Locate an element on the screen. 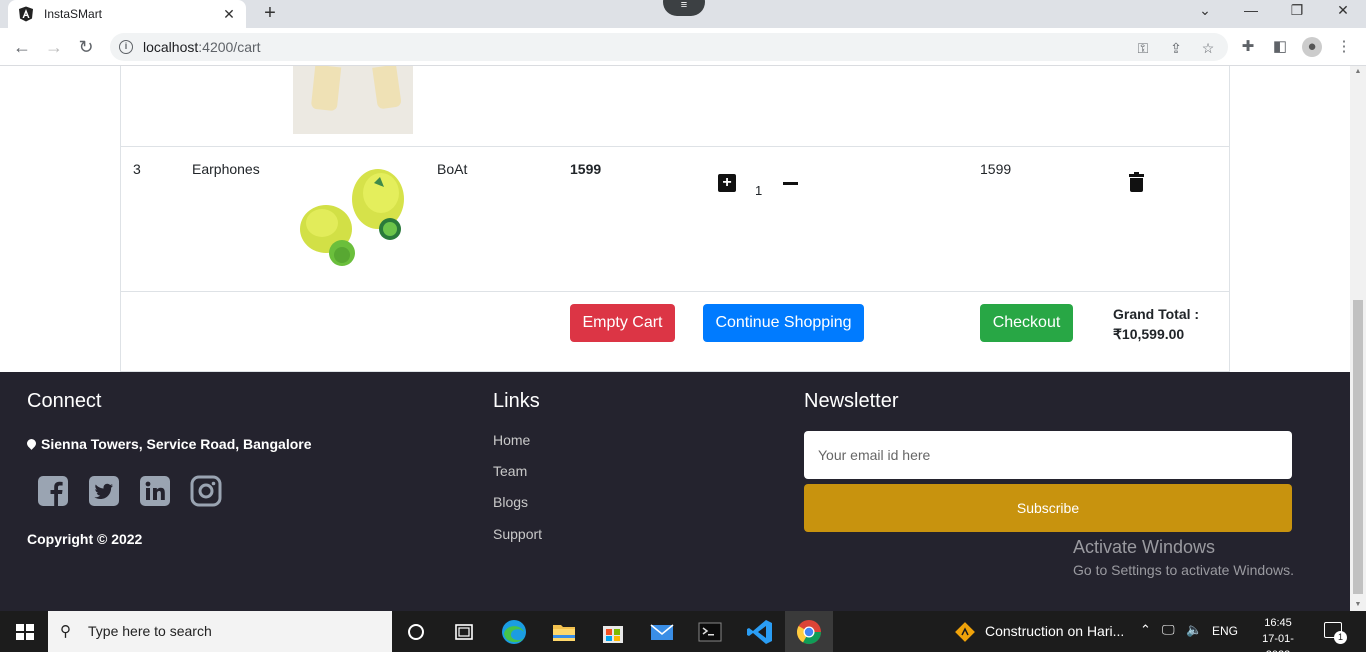 The height and width of the screenshot is (663, 1366). footer-link-support: Support is located at coordinates (517, 534).